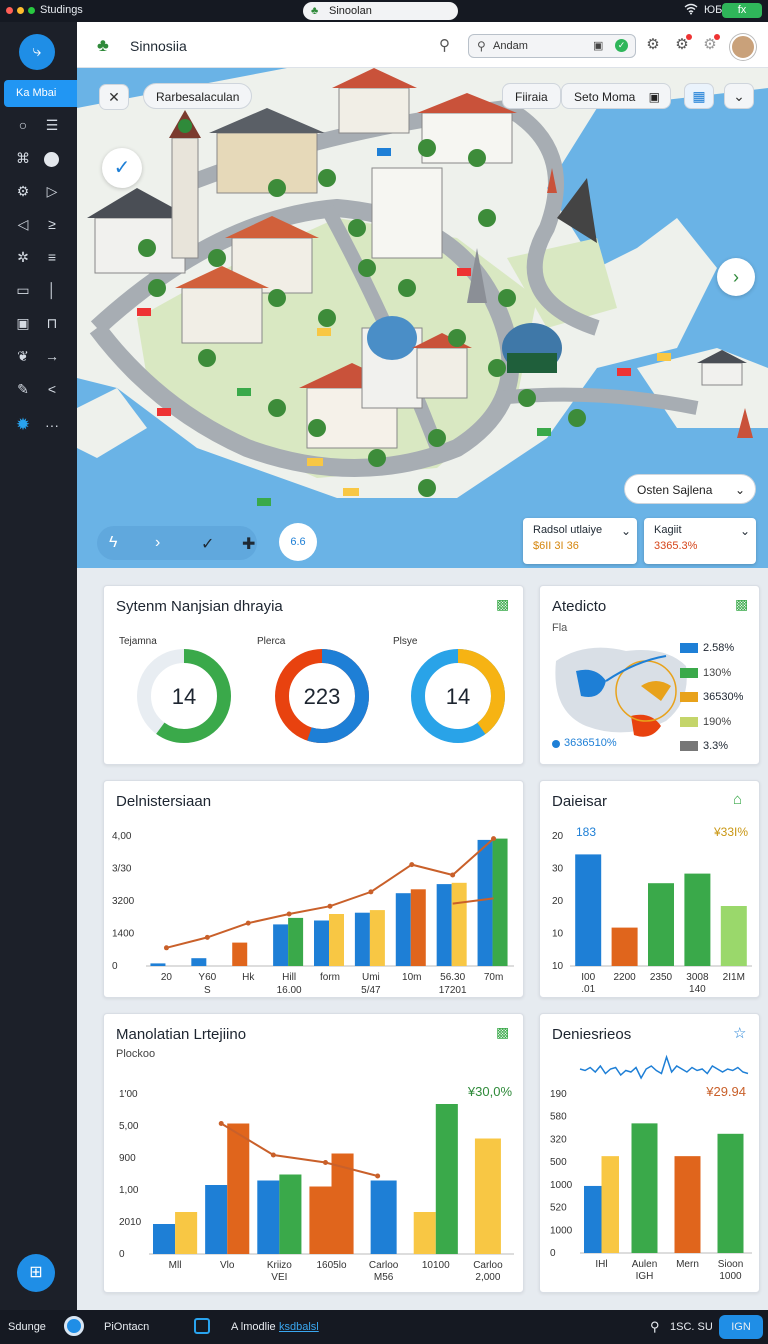 This screenshot has width=768, height=1344. Describe the element at coordinates (23, 356) in the screenshot. I see `users-icon: ❦` at that location.